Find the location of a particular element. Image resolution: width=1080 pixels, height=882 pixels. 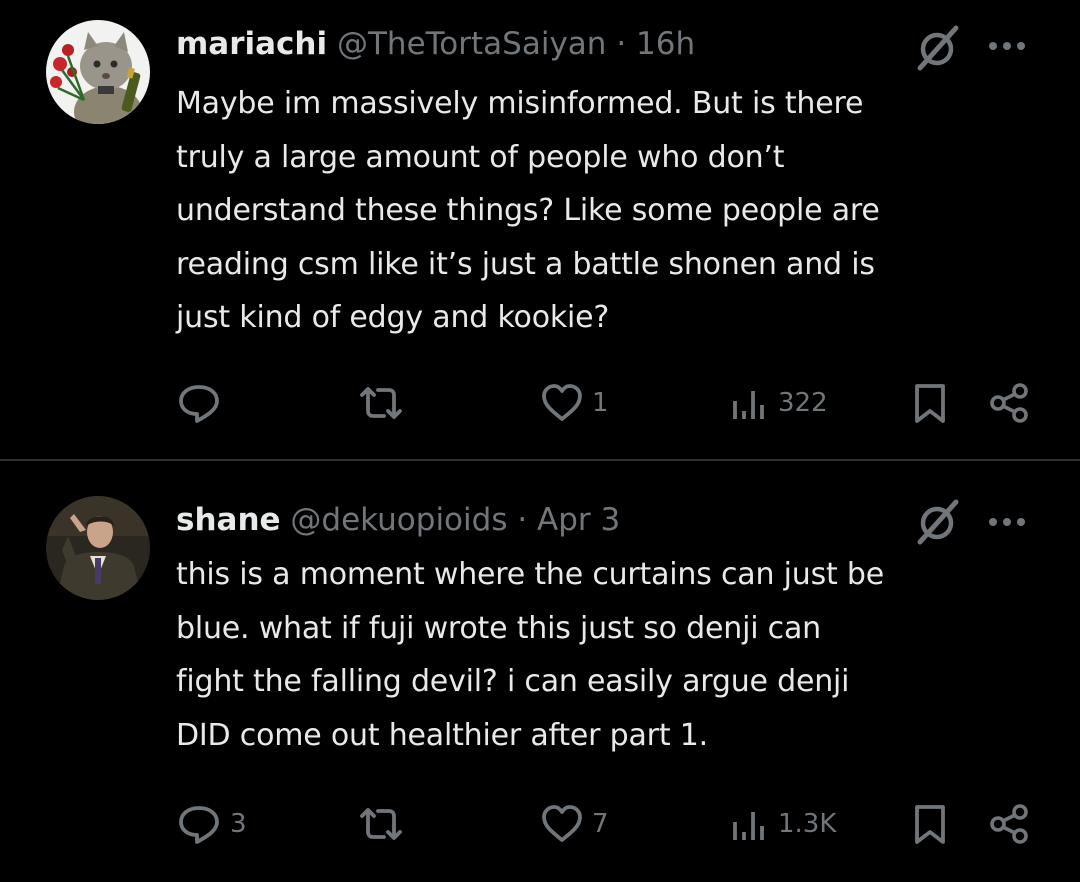

like-count: 7 is located at coordinates (600, 824).